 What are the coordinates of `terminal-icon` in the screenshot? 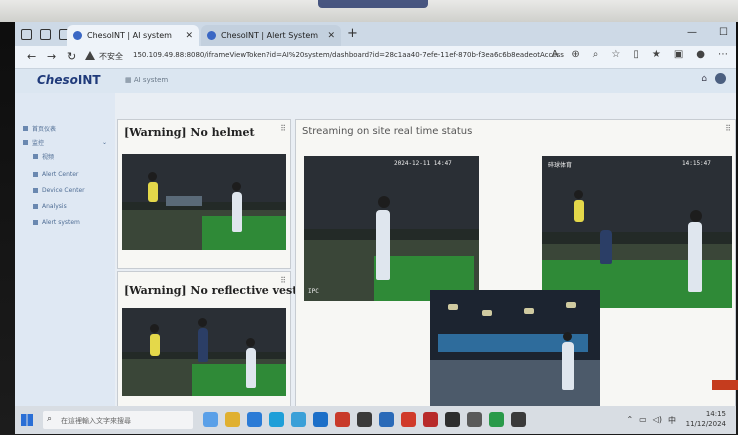 It's located at (364, 419).